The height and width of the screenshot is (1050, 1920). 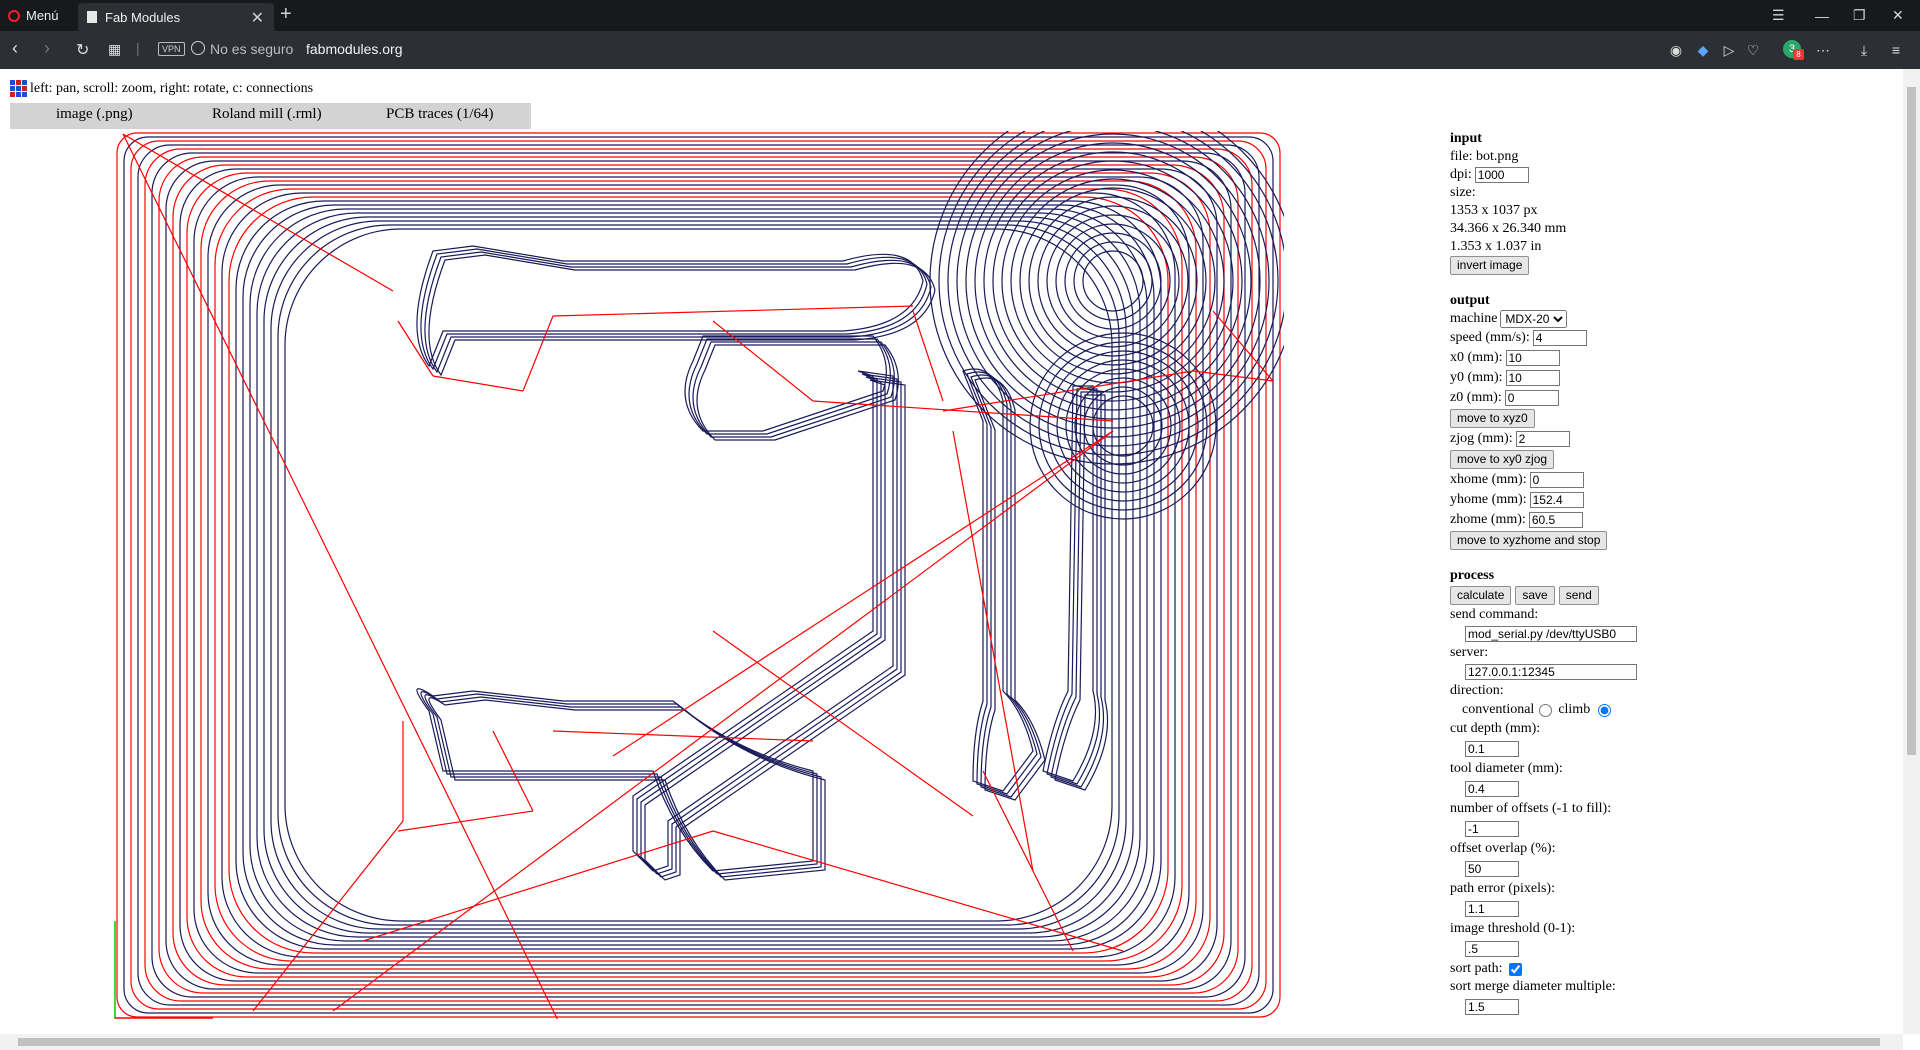 I want to click on breadcrumb-roland-mill: Roland mill (.rml), so click(x=267, y=114).